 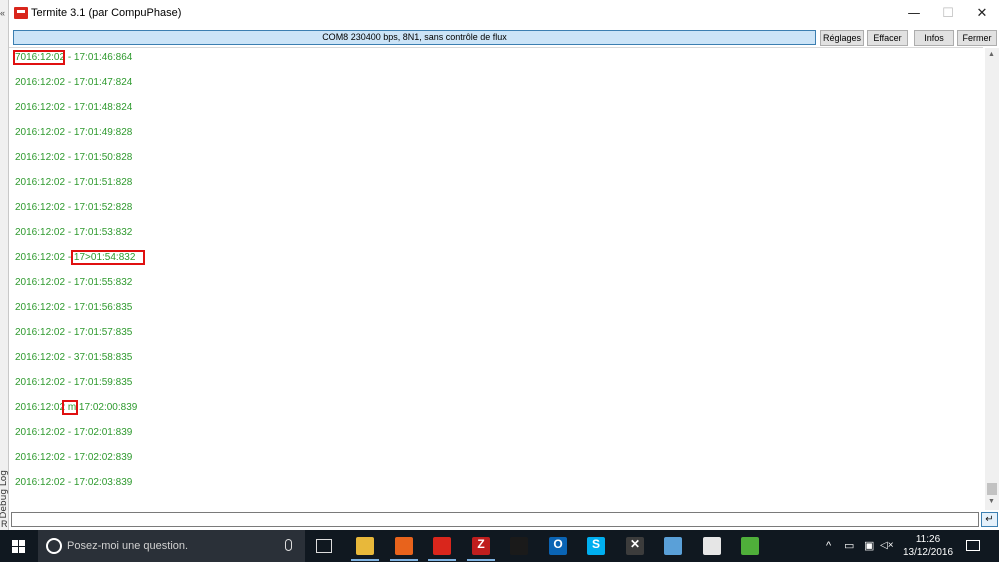 I want to click on taskbar-app-tools-icon: ✕, so click(x=635, y=547).